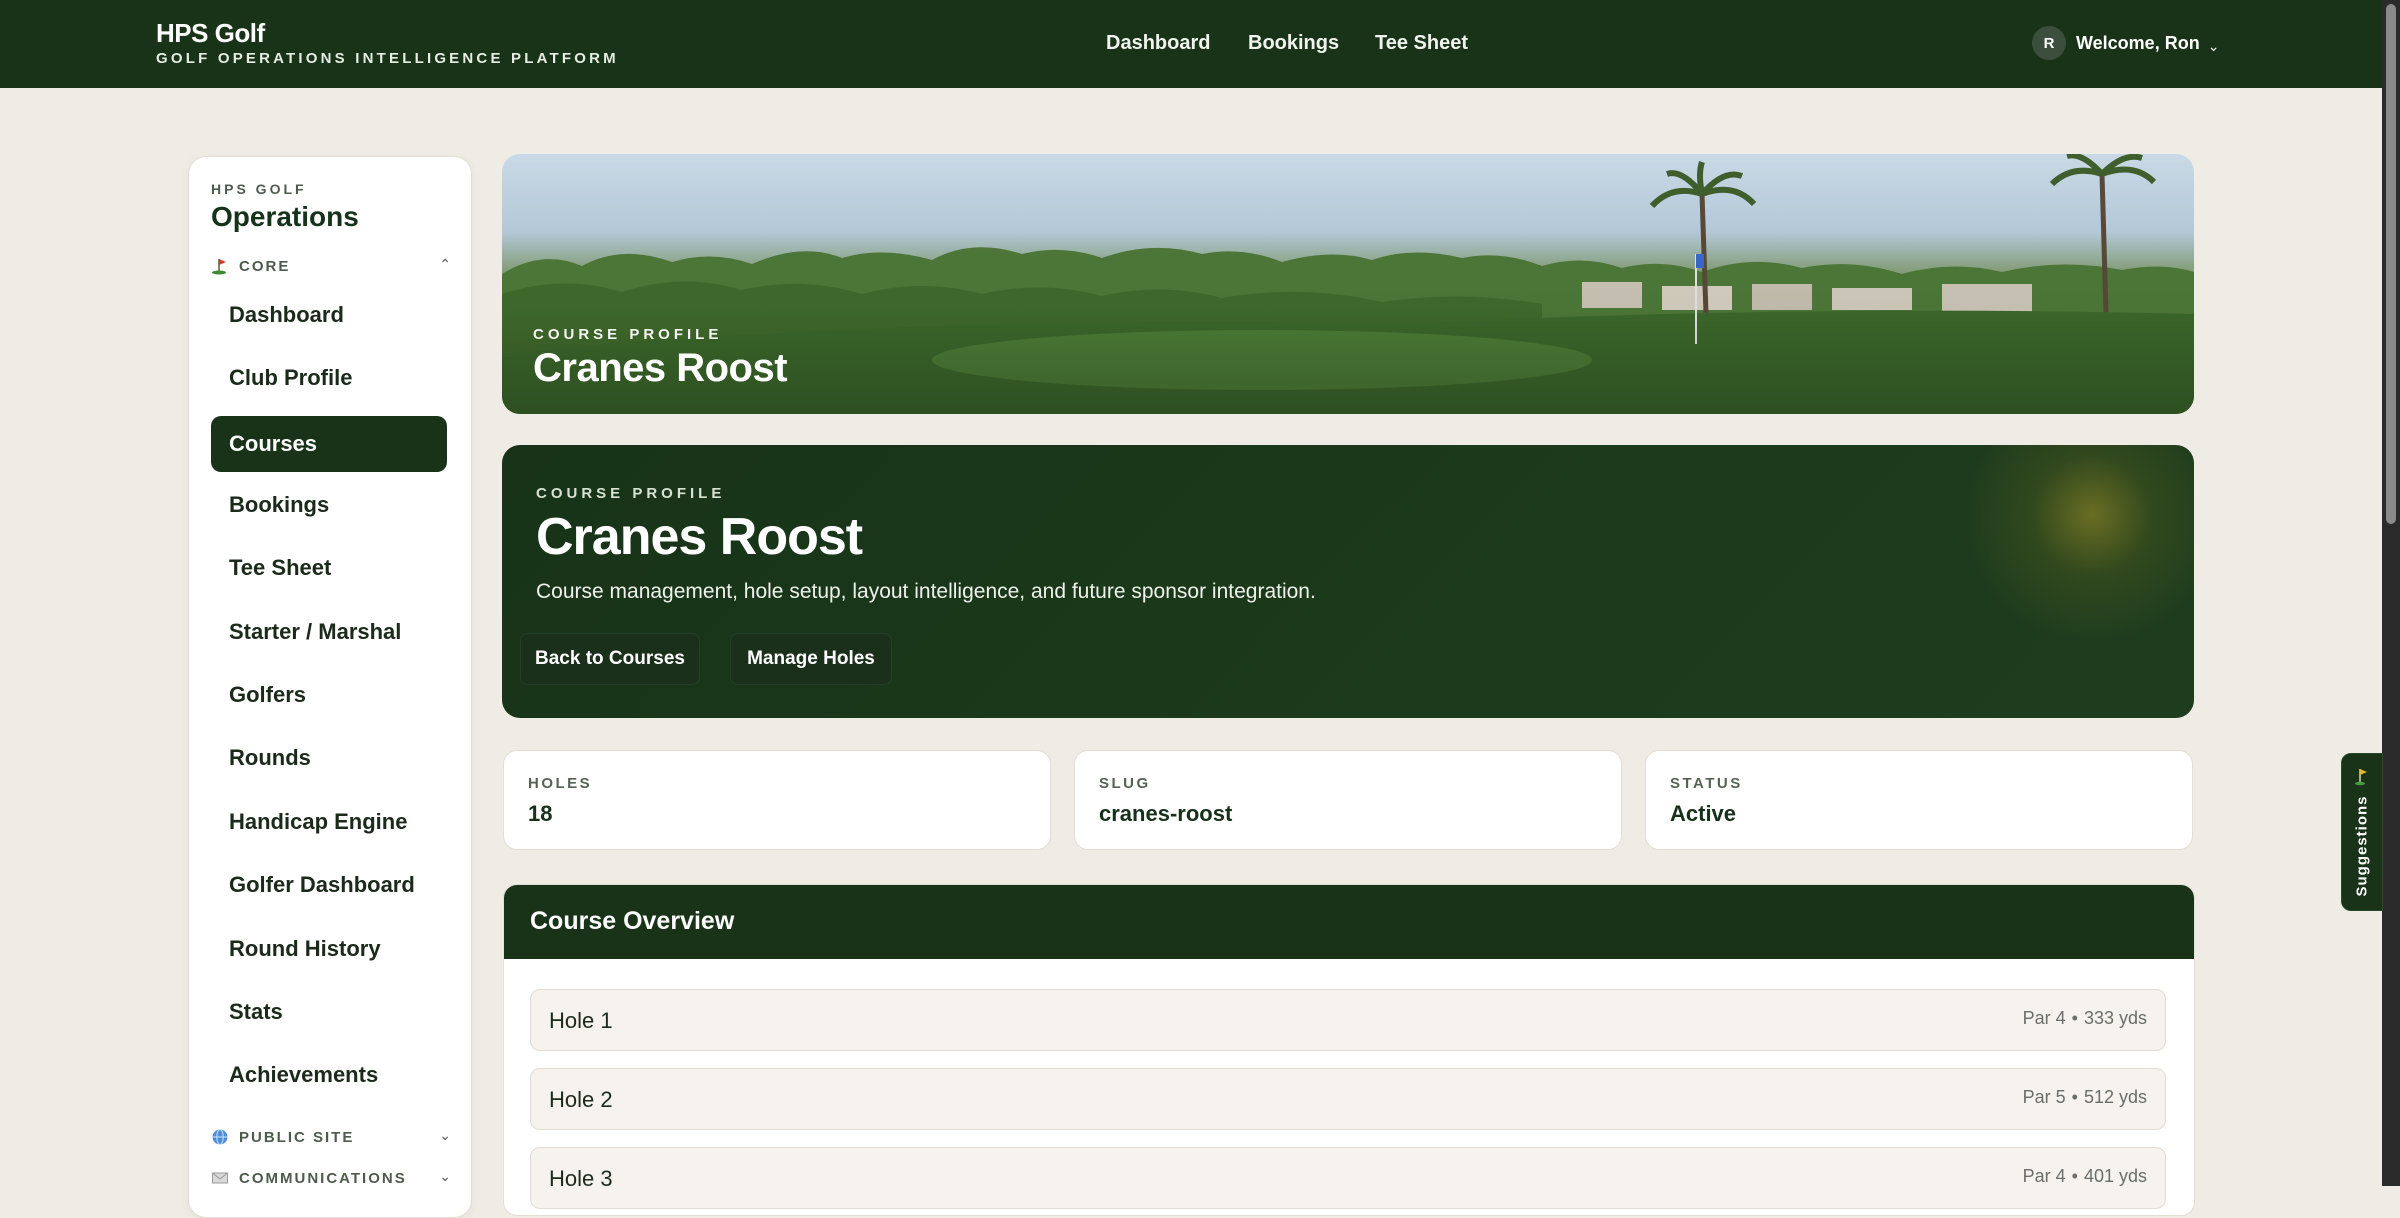  What do you see at coordinates (1421, 43) in the screenshot?
I see `nav-link-tee-sheet: Tee Sheet` at bounding box center [1421, 43].